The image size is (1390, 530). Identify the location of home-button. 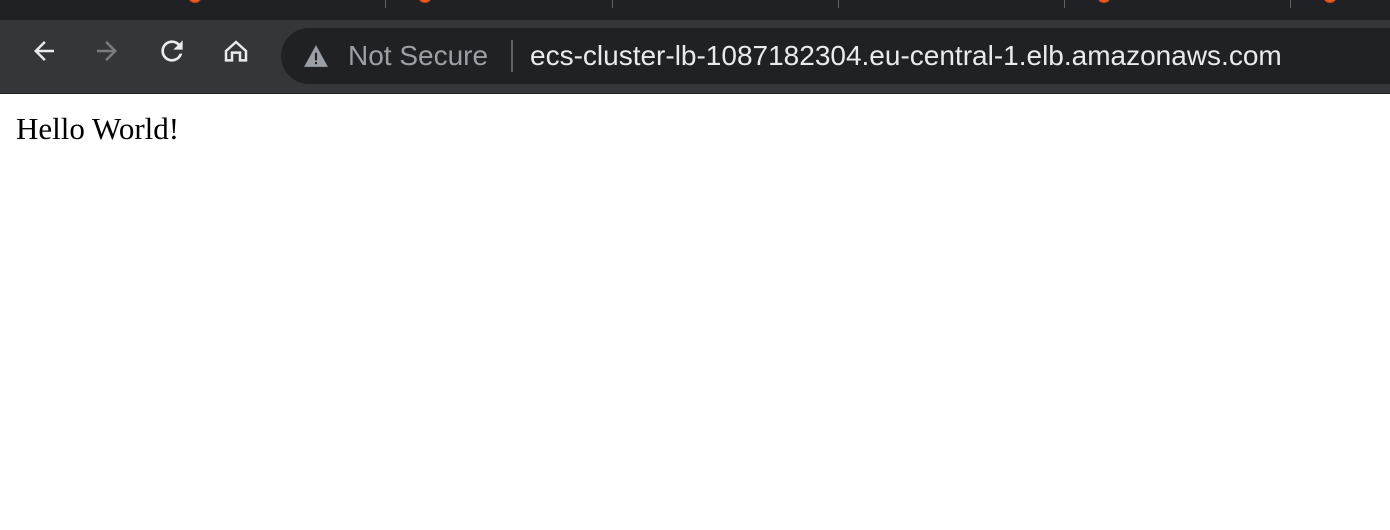
(236, 51).